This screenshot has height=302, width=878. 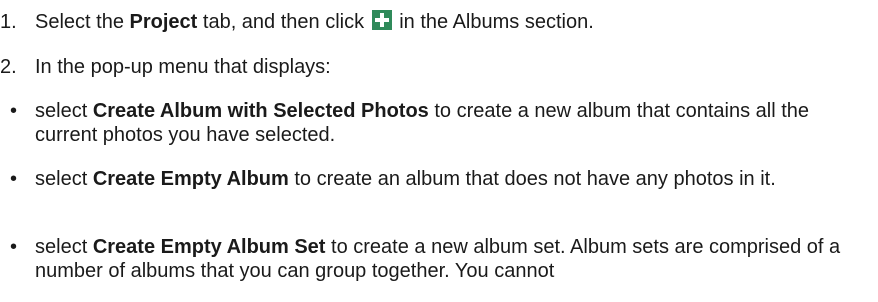 What do you see at coordinates (190, 179) in the screenshot?
I see `menu-option-label: Create Empty Album` at bounding box center [190, 179].